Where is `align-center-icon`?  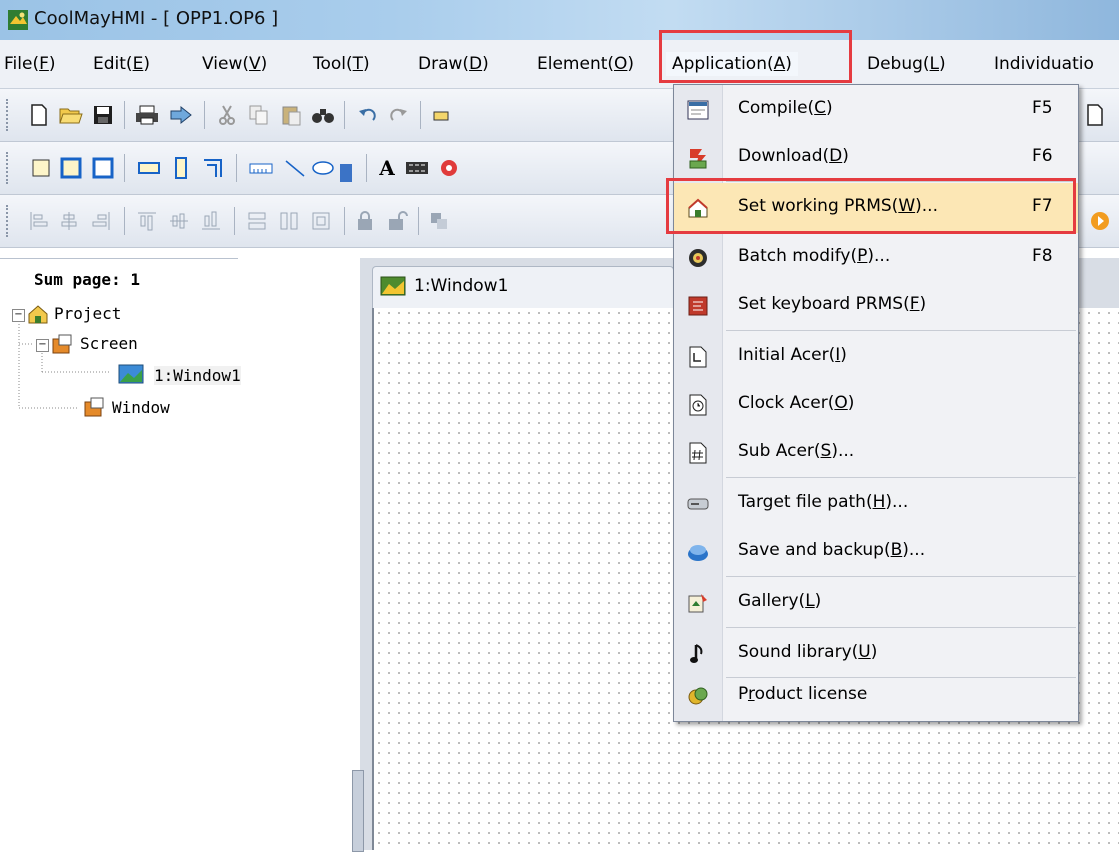 align-center-icon is located at coordinates (69, 221).